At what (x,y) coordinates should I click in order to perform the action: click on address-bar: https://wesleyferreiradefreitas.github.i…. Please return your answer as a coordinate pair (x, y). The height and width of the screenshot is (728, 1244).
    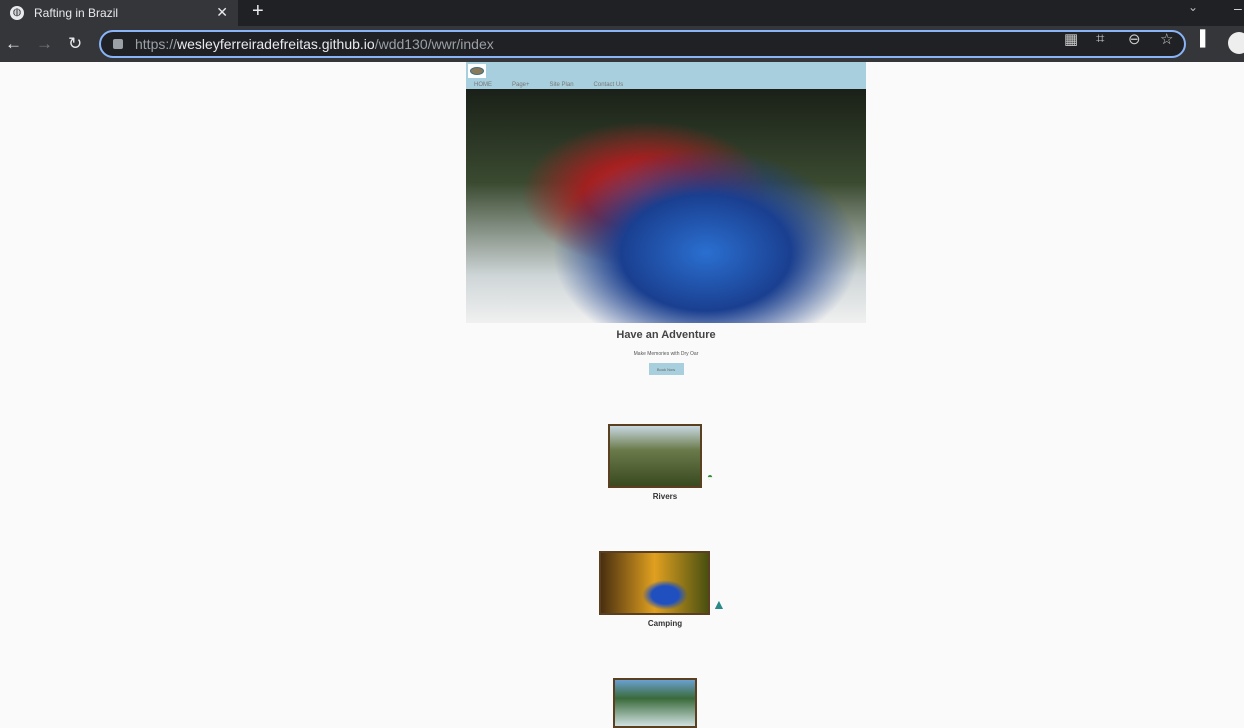
    Looking at the image, I should click on (642, 44).